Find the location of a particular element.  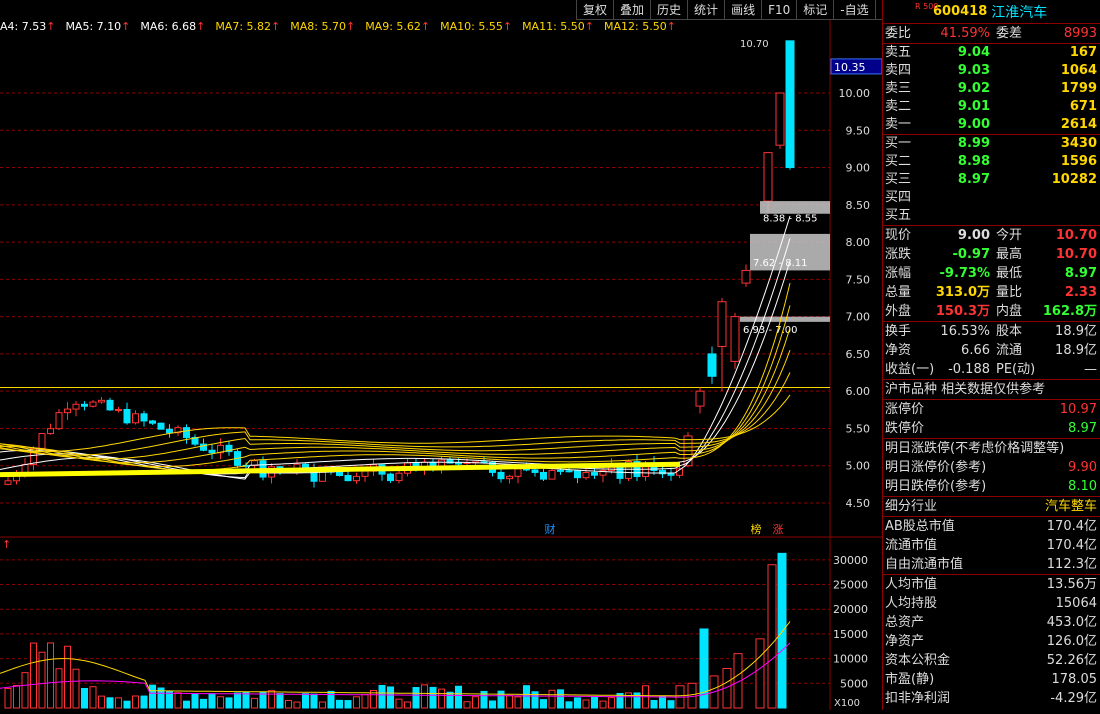

quote-row: 现价9.00今开10.70 is located at coordinates (991, 235).